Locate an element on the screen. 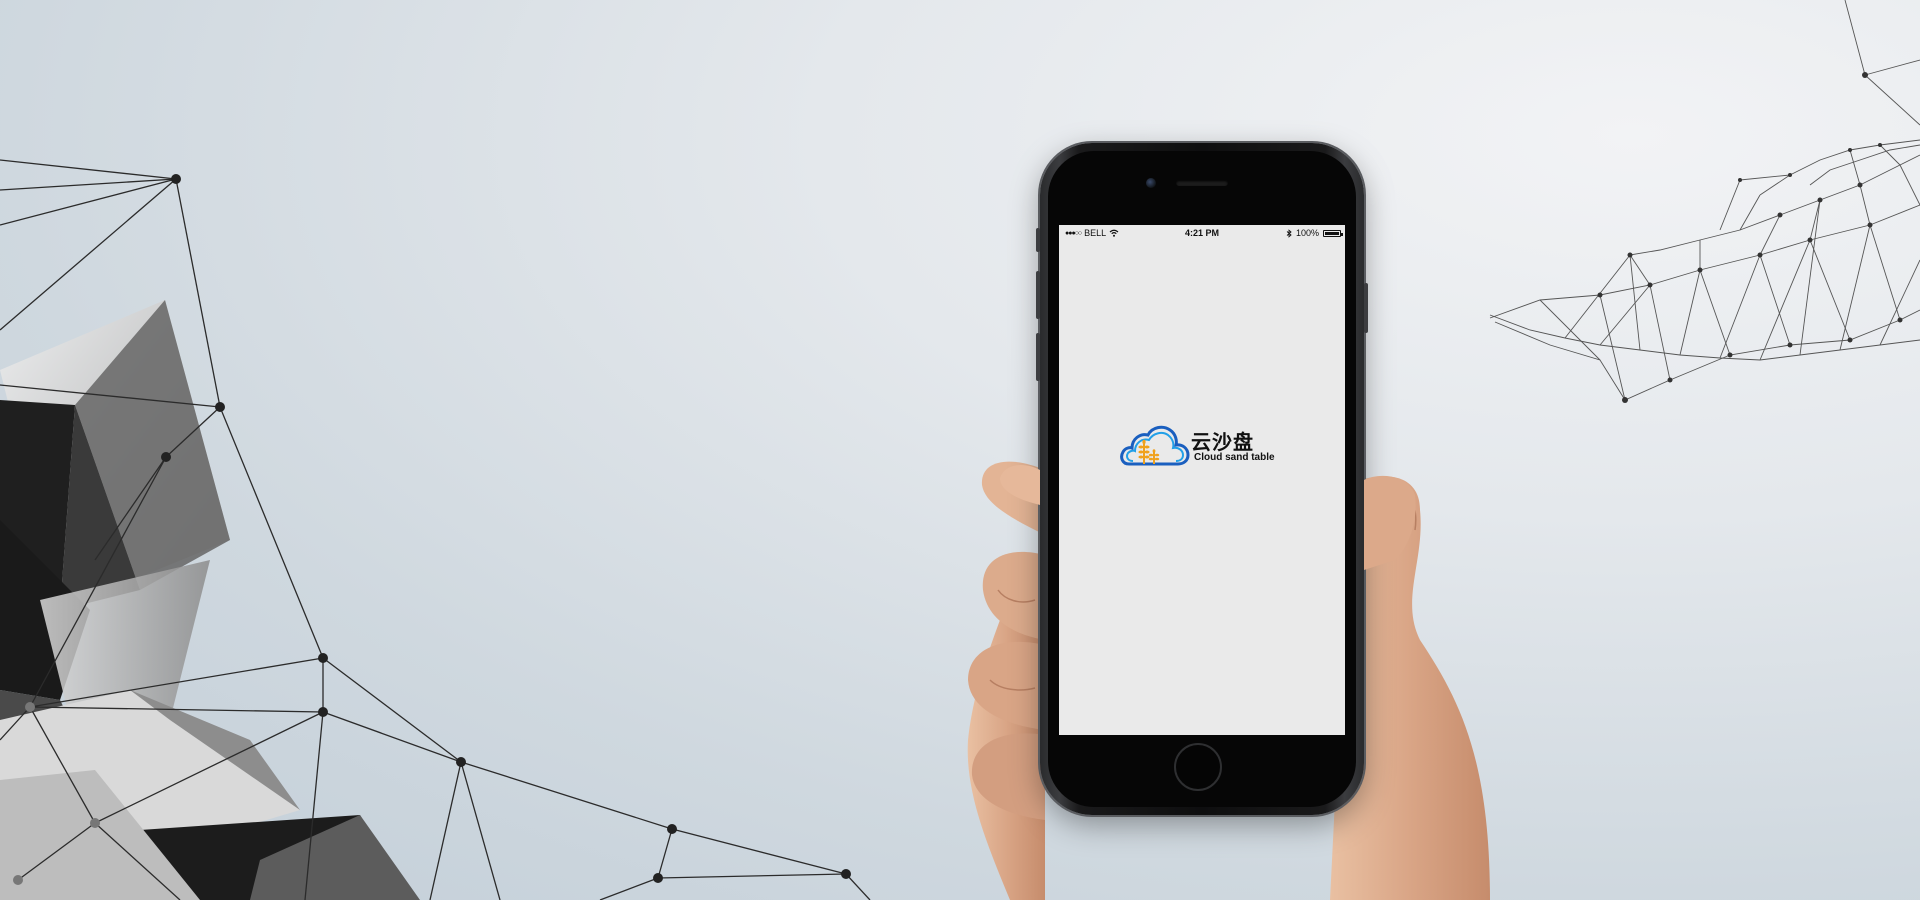  hand-holding-phone is located at coordinates (1228, 680).